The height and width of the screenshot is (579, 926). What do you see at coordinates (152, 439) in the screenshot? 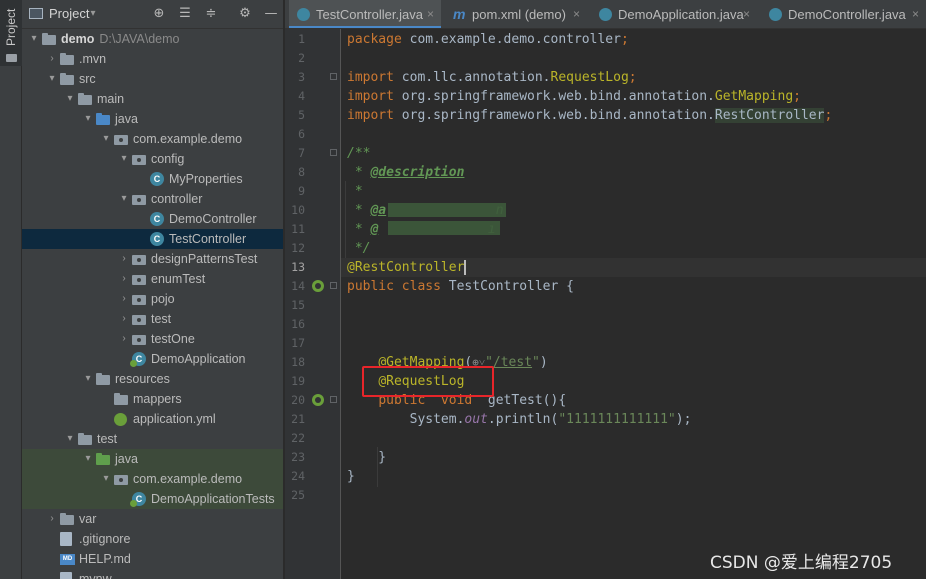
I see `tree-item-test: ▾ test` at bounding box center [152, 439].